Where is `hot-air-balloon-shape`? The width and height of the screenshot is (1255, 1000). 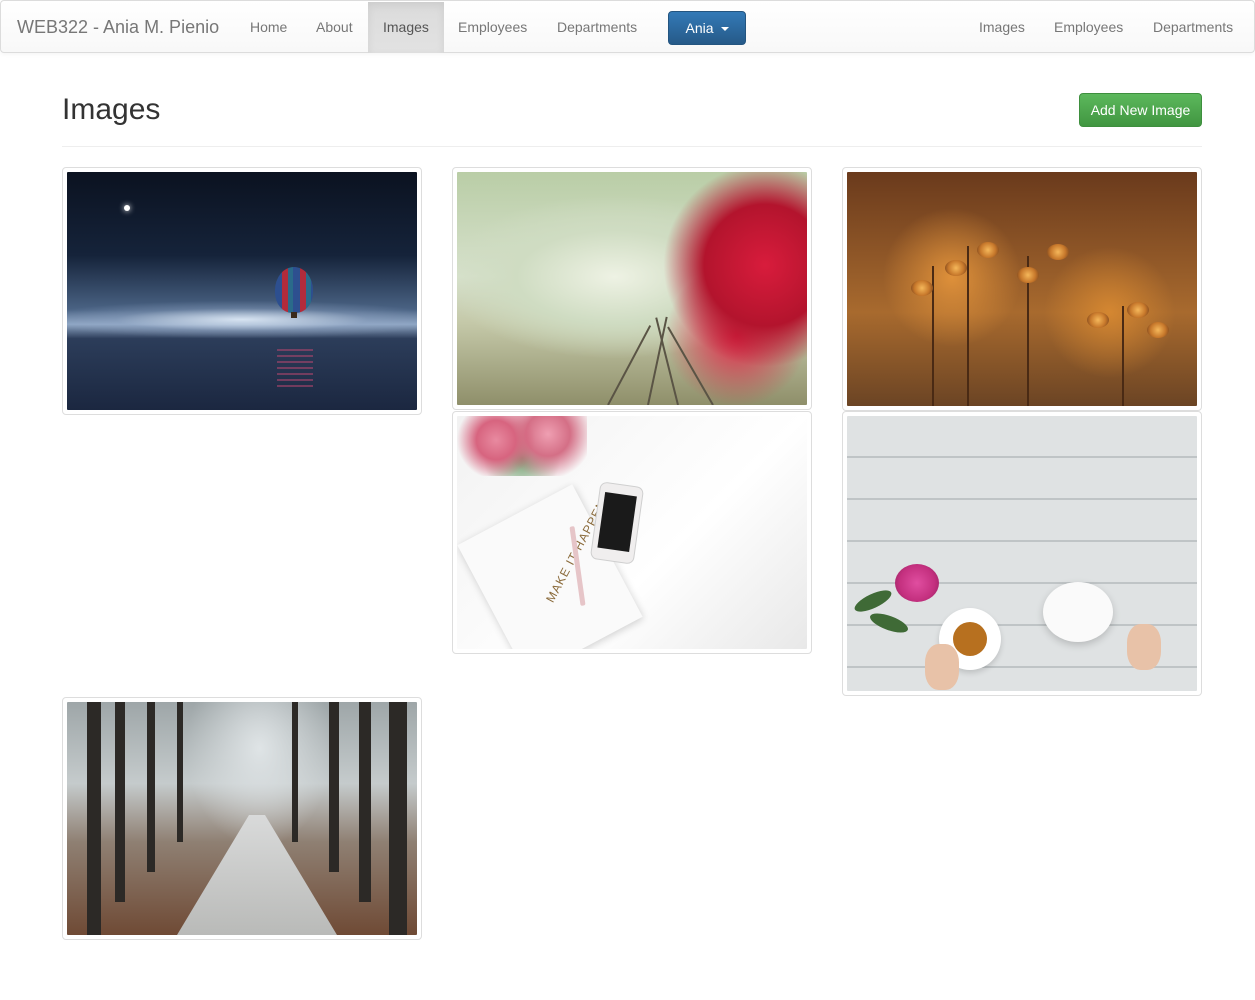
hot-air-balloon-shape is located at coordinates (294, 290).